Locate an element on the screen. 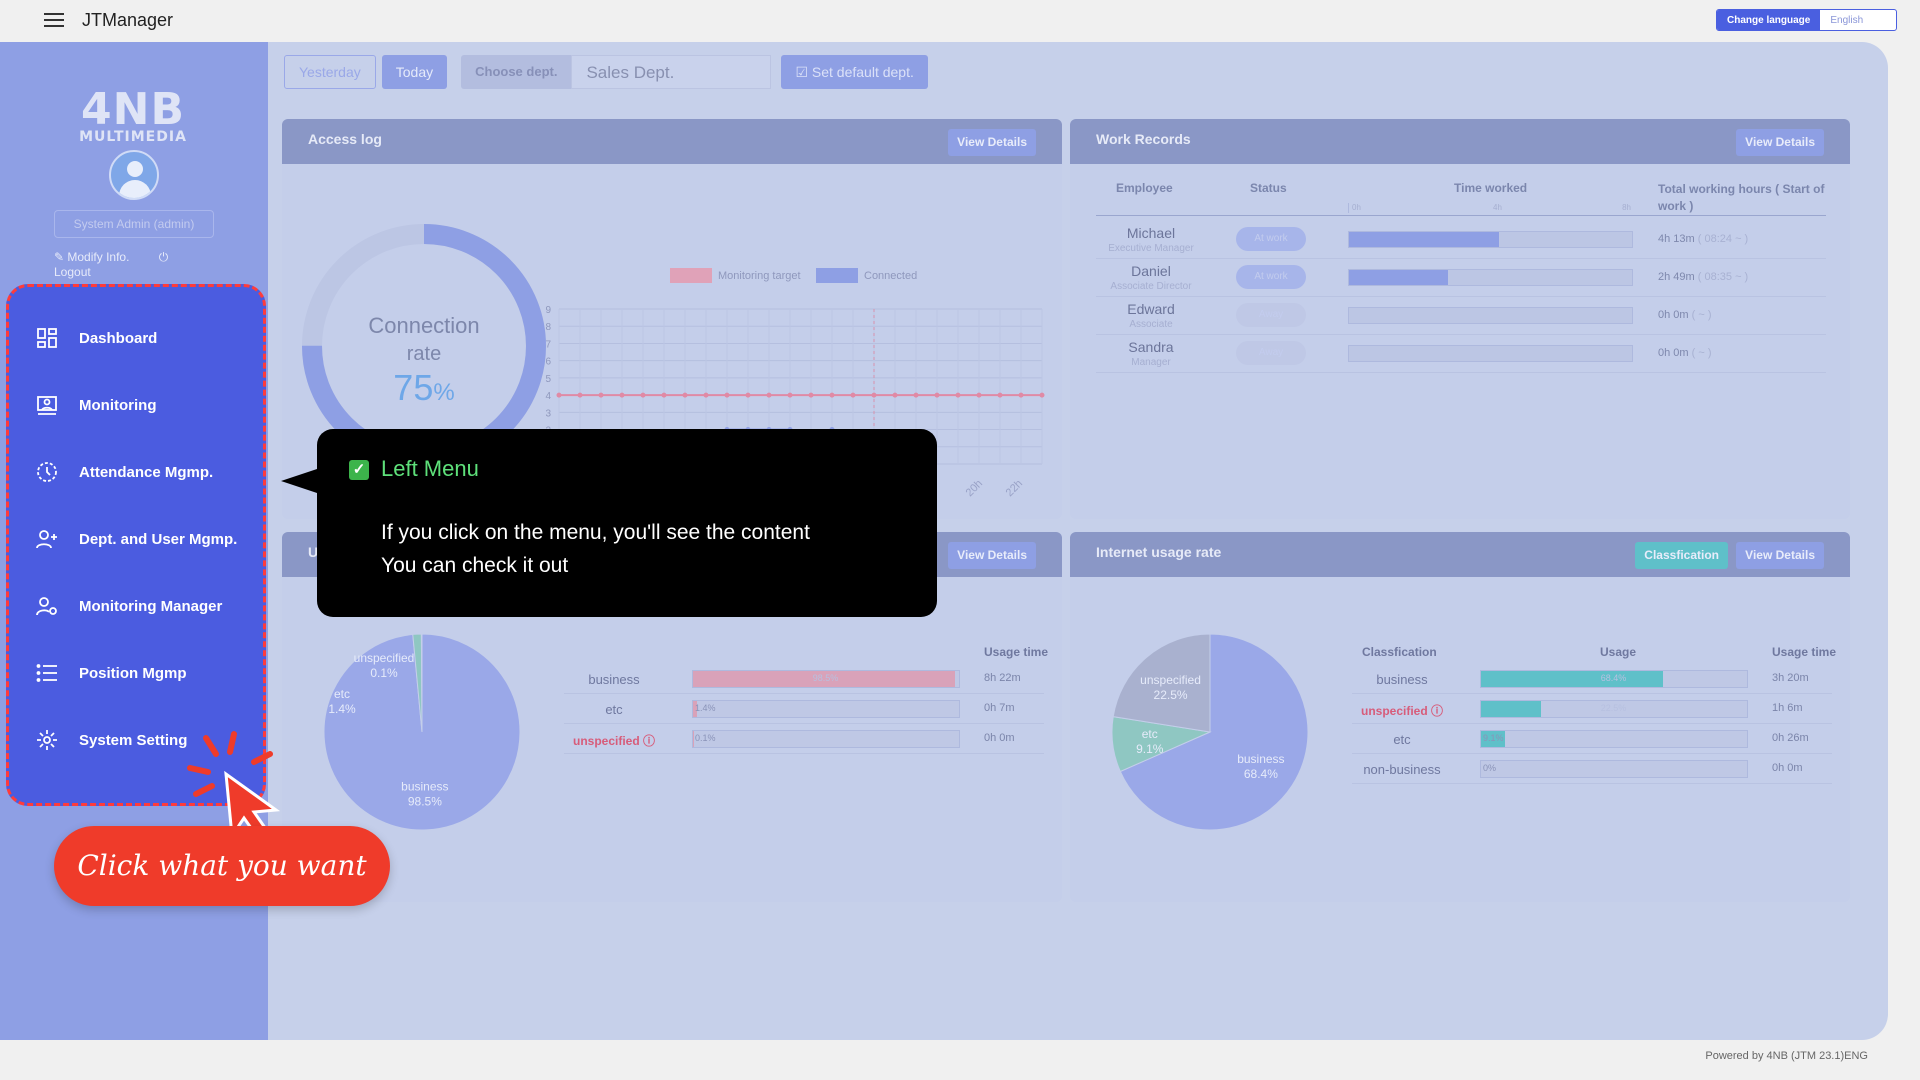 This screenshot has height=1080, width=1920. usage-bar: 1.4% is located at coordinates (826, 709).